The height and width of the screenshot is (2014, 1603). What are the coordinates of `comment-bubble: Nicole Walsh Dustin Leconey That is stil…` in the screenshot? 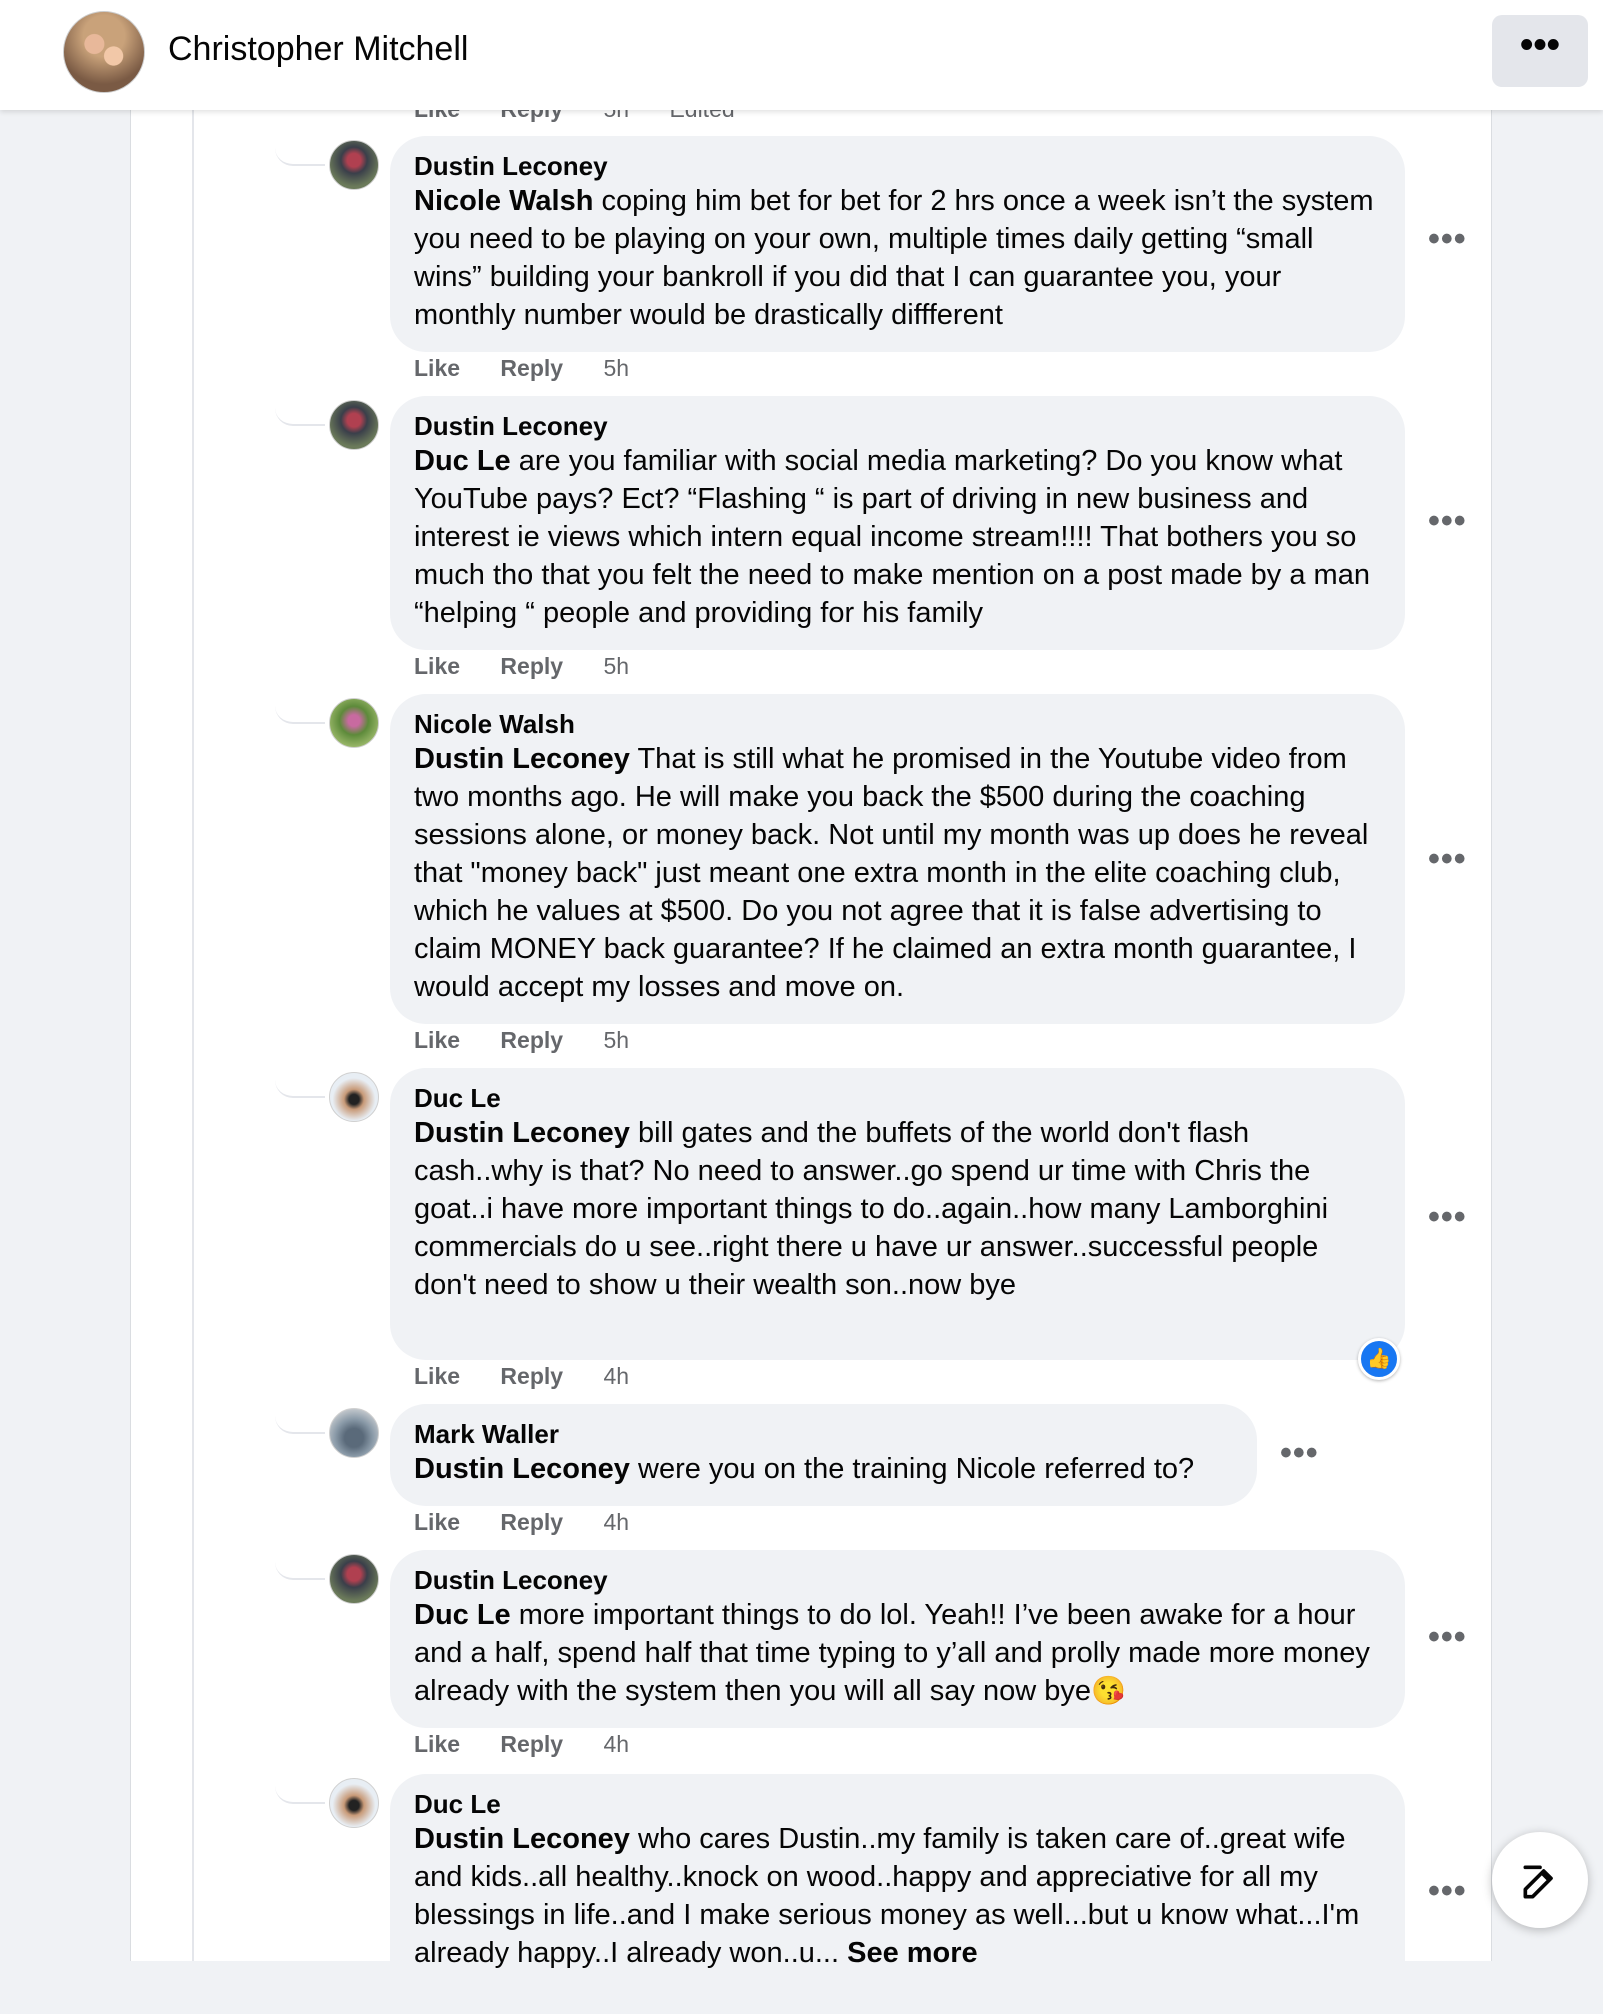 It's located at (897, 859).